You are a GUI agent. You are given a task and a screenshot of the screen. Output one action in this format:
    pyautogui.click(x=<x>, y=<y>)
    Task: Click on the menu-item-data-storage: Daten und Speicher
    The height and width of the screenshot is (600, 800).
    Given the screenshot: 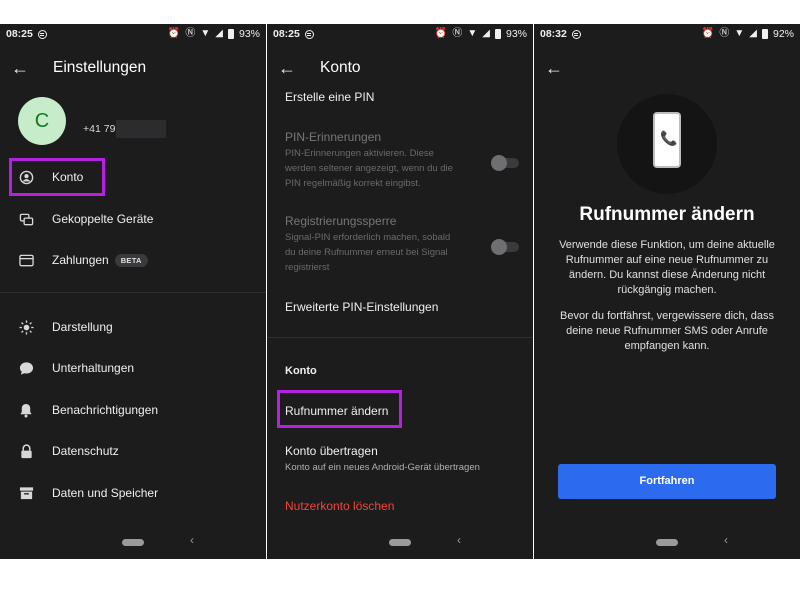 What is the action you would take?
    pyautogui.click(x=133, y=493)
    